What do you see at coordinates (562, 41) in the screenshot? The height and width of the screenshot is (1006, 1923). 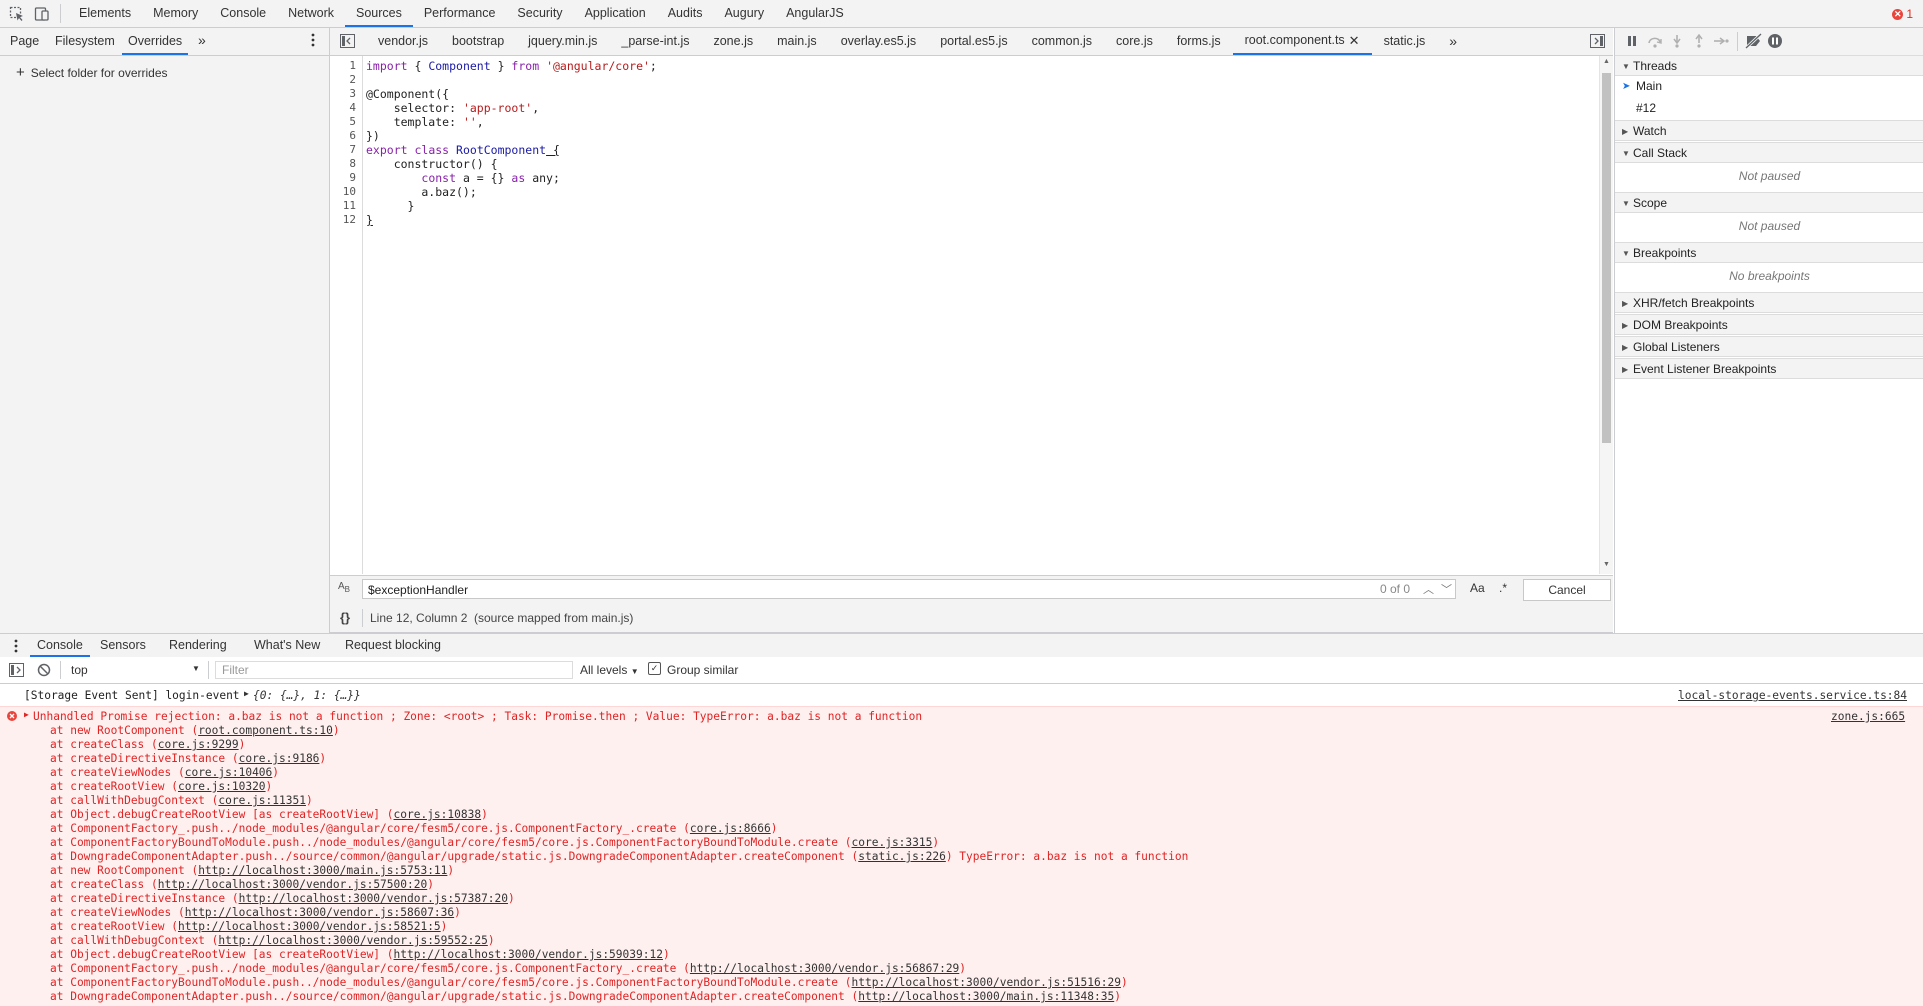 I see `editor-tab: jquery.min.js` at bounding box center [562, 41].